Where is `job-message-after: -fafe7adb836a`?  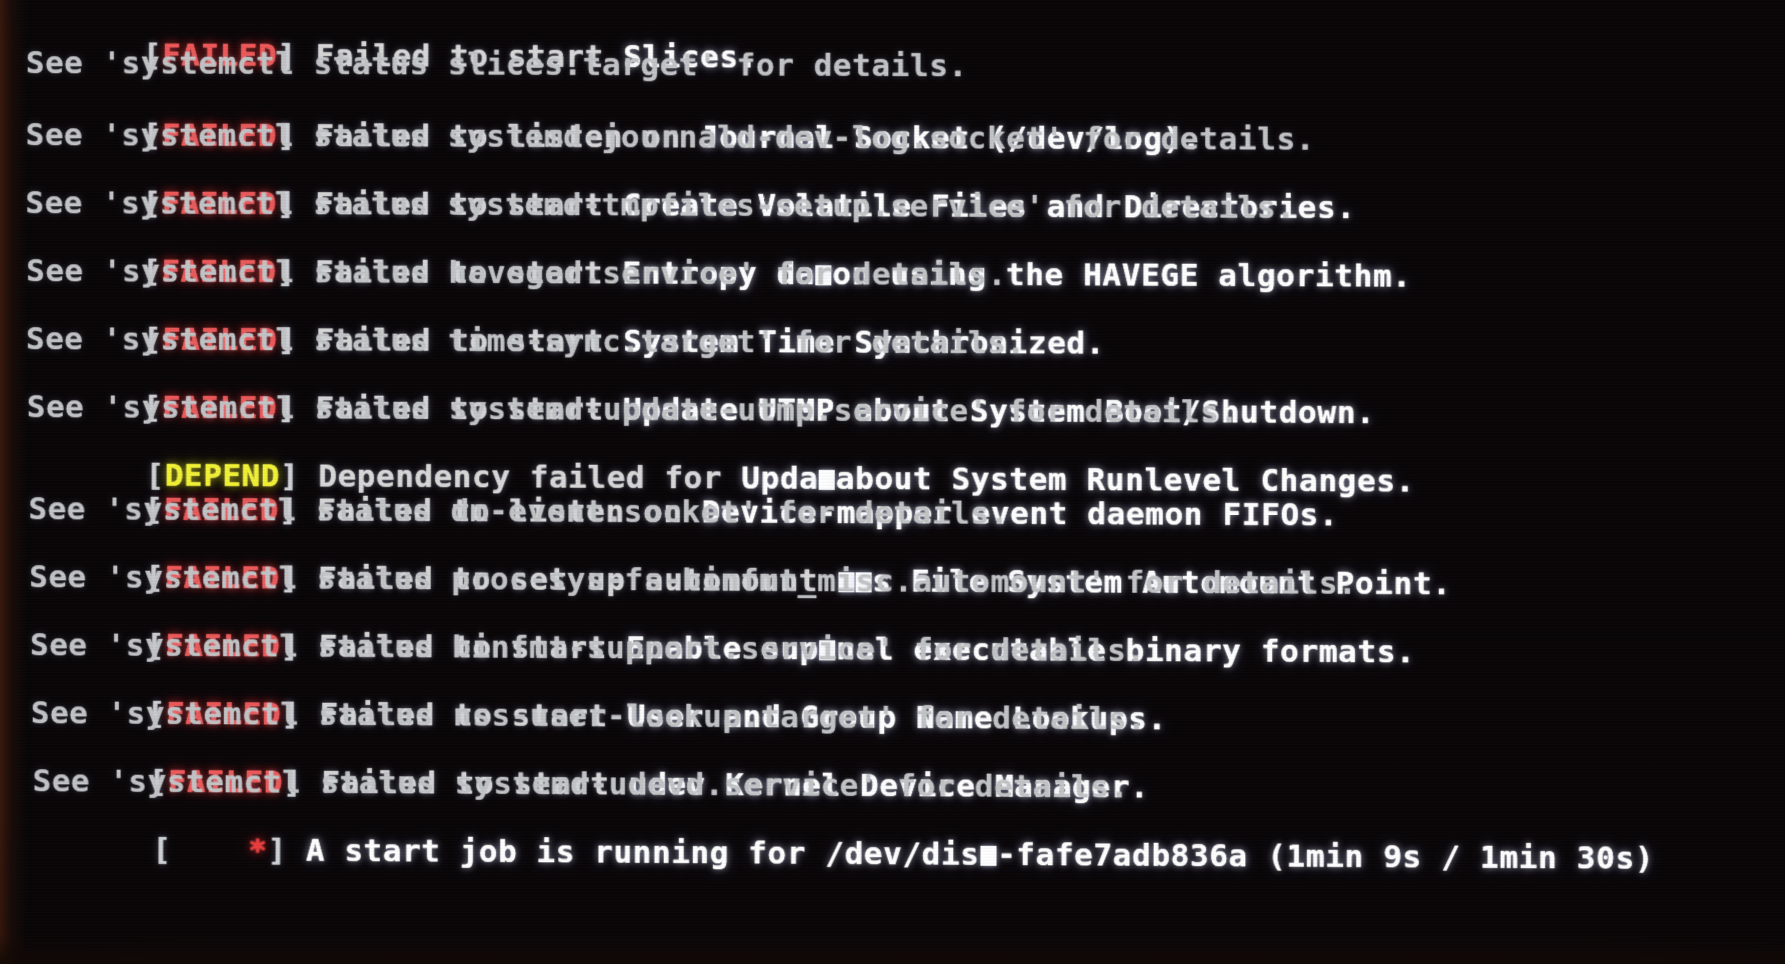
job-message-after: -fafe7adb836a is located at coordinates (1122, 855).